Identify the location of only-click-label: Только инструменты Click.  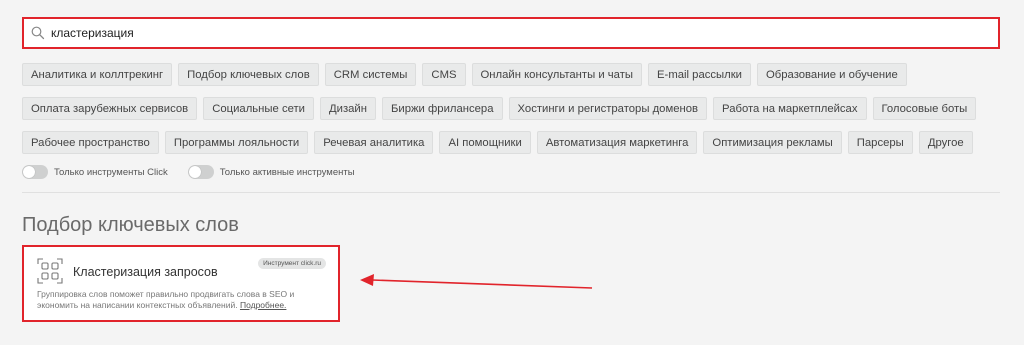
(111, 172).